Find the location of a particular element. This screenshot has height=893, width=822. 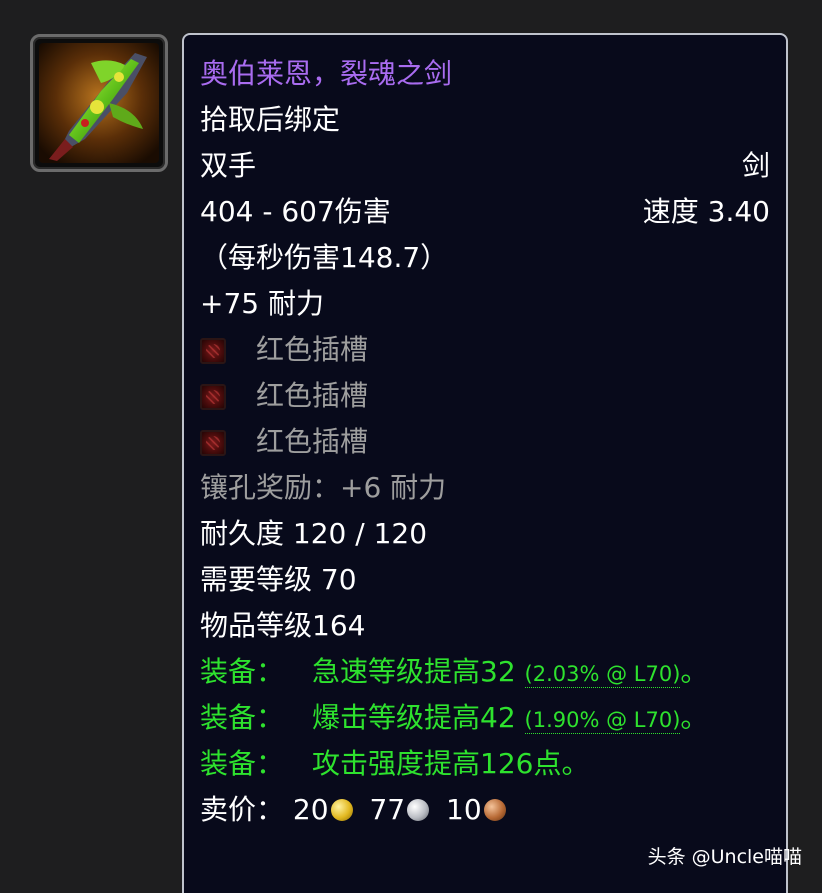

equip-text: 攻击强度提高126点。 is located at coordinates (451, 763).